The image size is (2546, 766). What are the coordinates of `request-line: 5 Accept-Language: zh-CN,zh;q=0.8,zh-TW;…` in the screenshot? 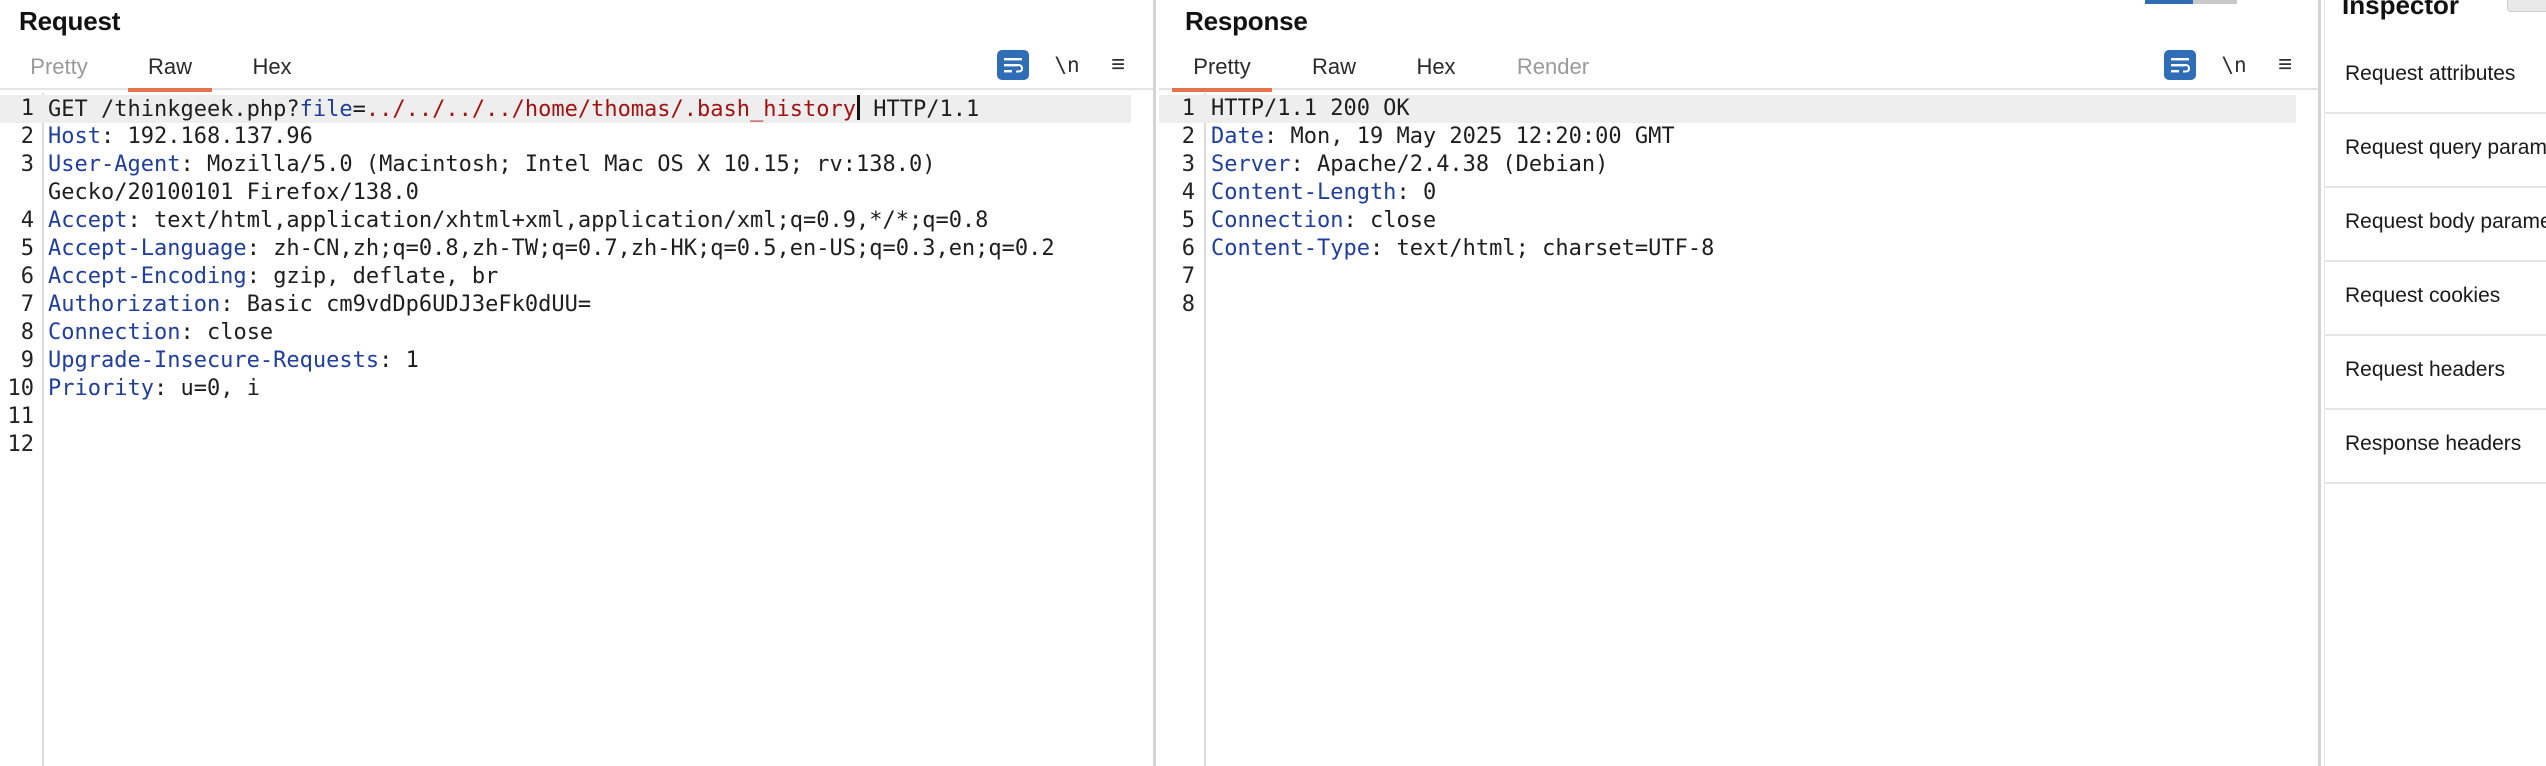 It's located at (576, 249).